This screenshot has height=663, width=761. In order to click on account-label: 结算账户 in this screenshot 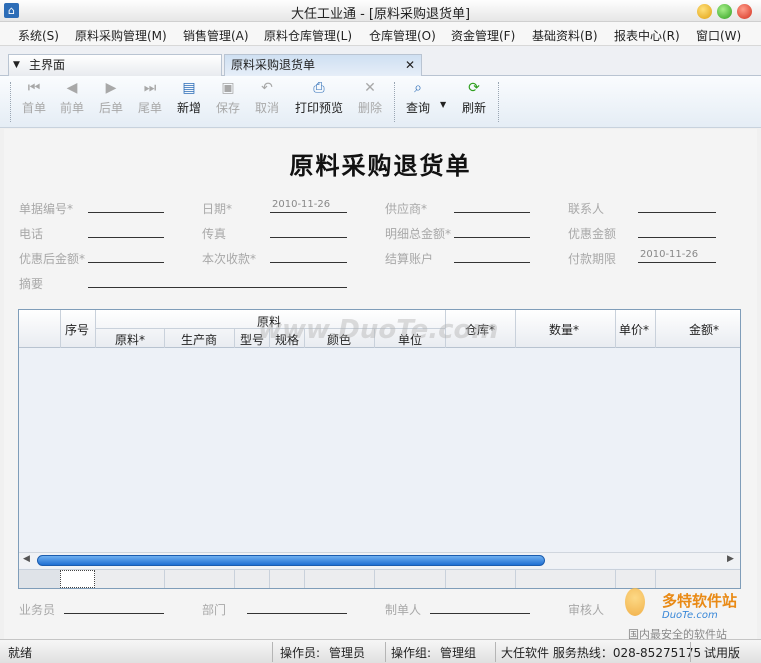, I will do `click(409, 259)`.